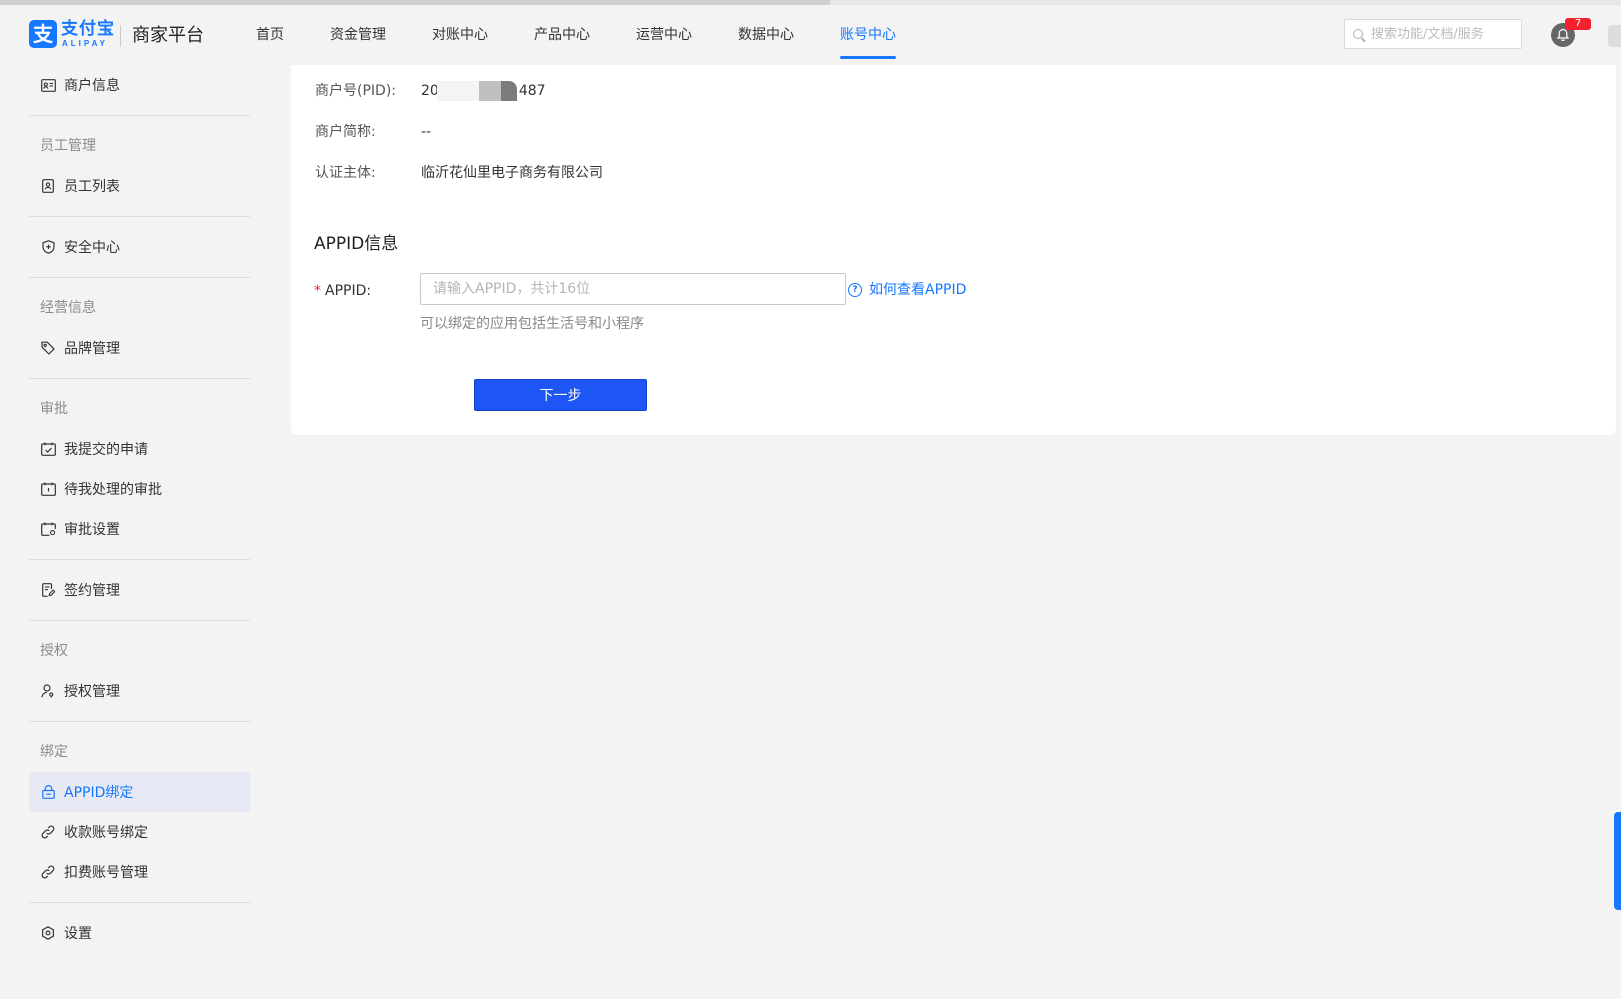 This screenshot has height=999, width=1621. What do you see at coordinates (48, 691) in the screenshot?
I see `user-key-icon` at bounding box center [48, 691].